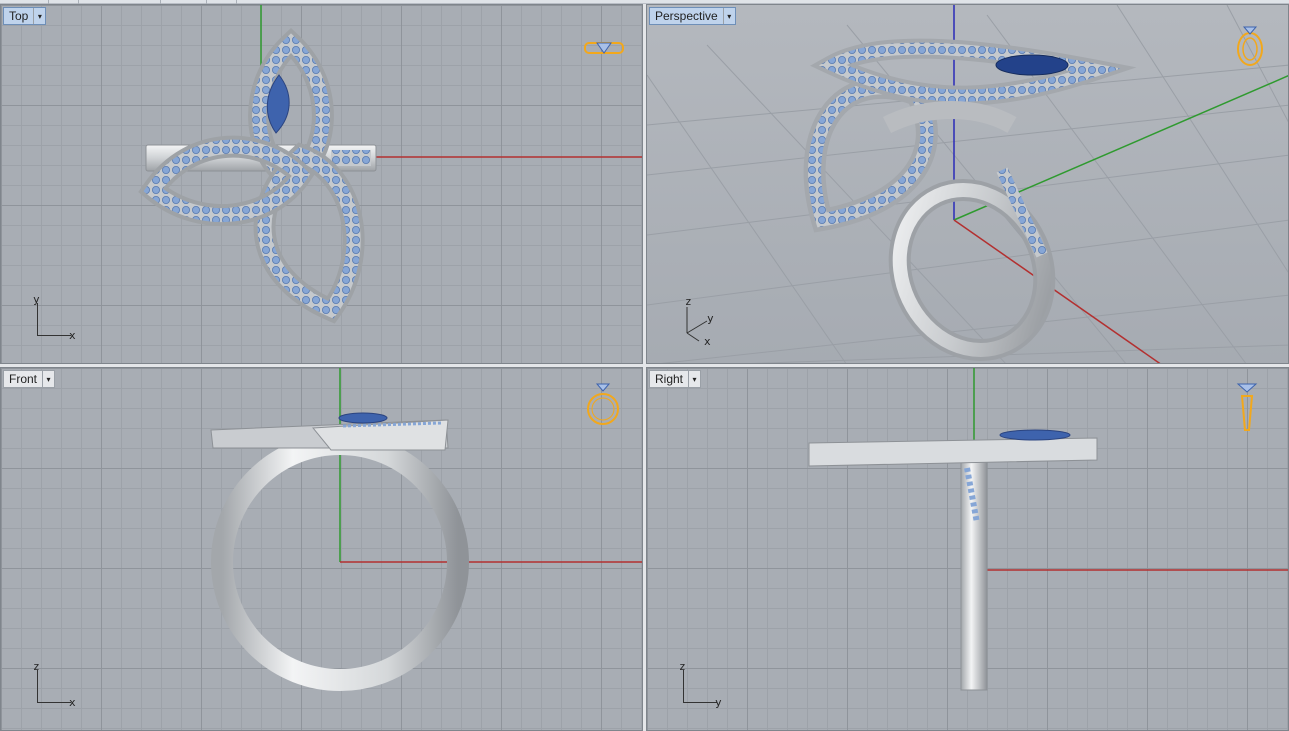 This screenshot has width=1289, height=731. Describe the element at coordinates (949, 117) in the screenshot. I see `inner-petal-band` at that location.